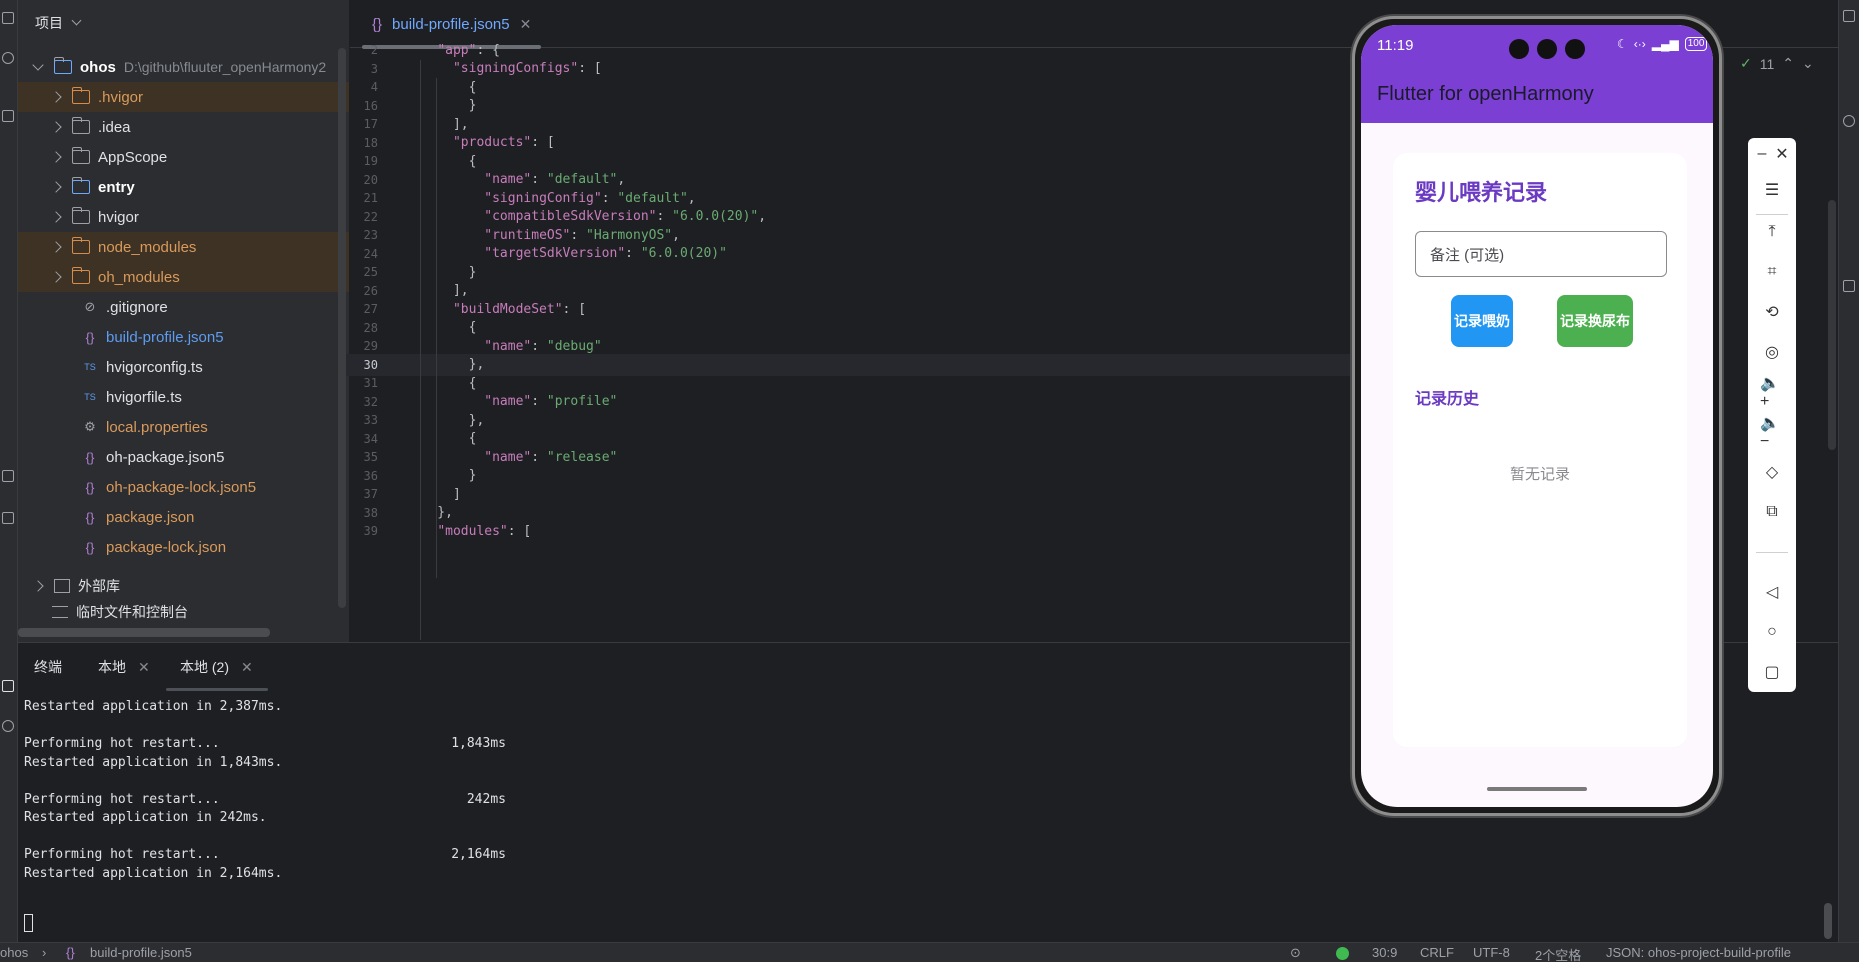 Image resolution: width=1859 pixels, height=962 pixels. Describe the element at coordinates (8, 58) in the screenshot. I see `commit-tool-icon` at that location.